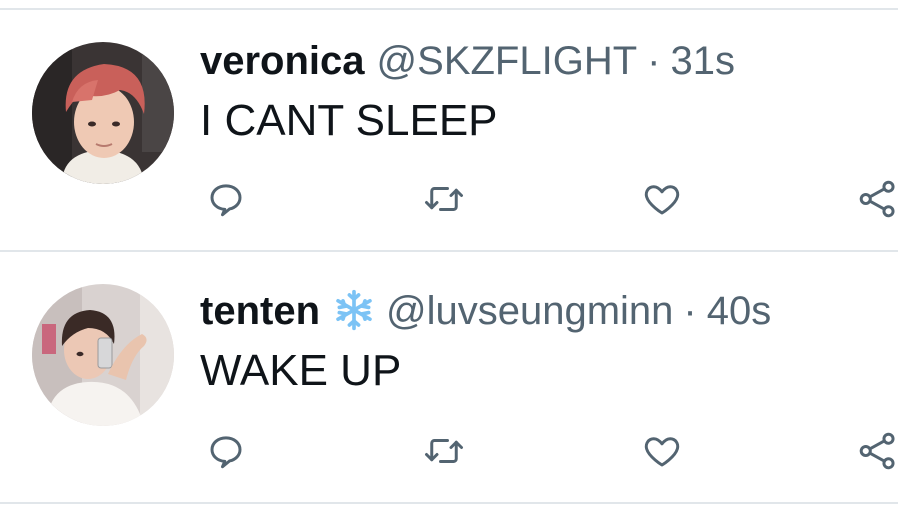  What do you see at coordinates (301, 370) in the screenshot?
I see `tweet-text: WAKE UP` at bounding box center [301, 370].